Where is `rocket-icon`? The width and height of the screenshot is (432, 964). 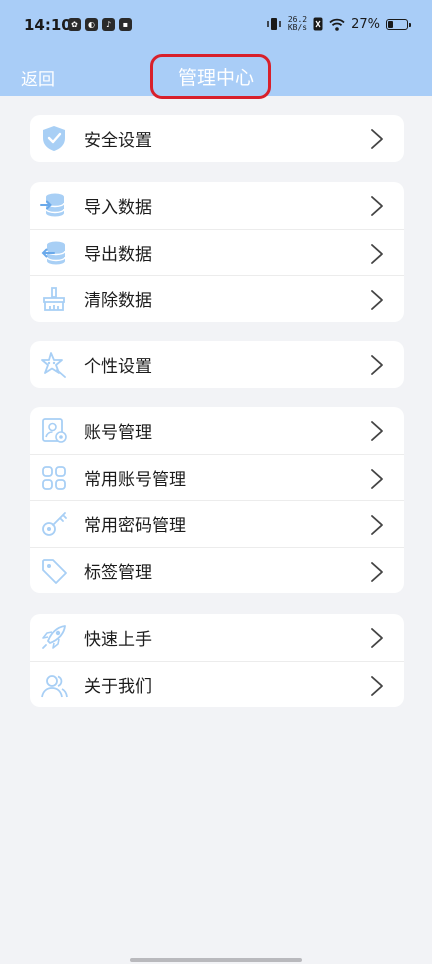
rocket-icon is located at coordinates (54, 637).